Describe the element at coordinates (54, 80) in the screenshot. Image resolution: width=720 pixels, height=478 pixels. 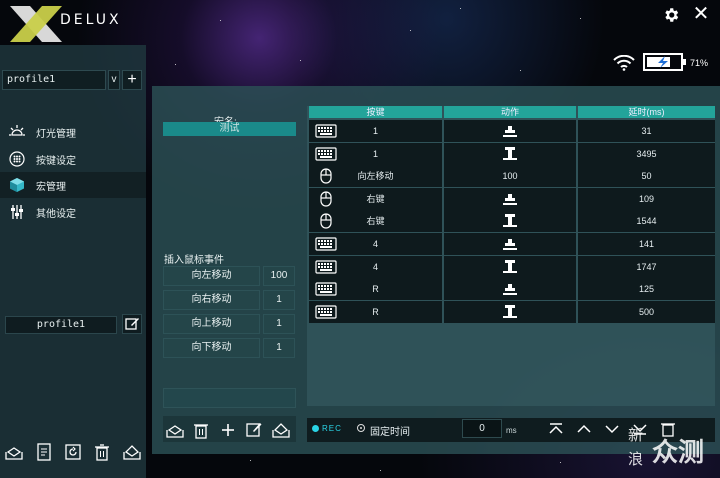
I see `profile-select: profile1` at that location.